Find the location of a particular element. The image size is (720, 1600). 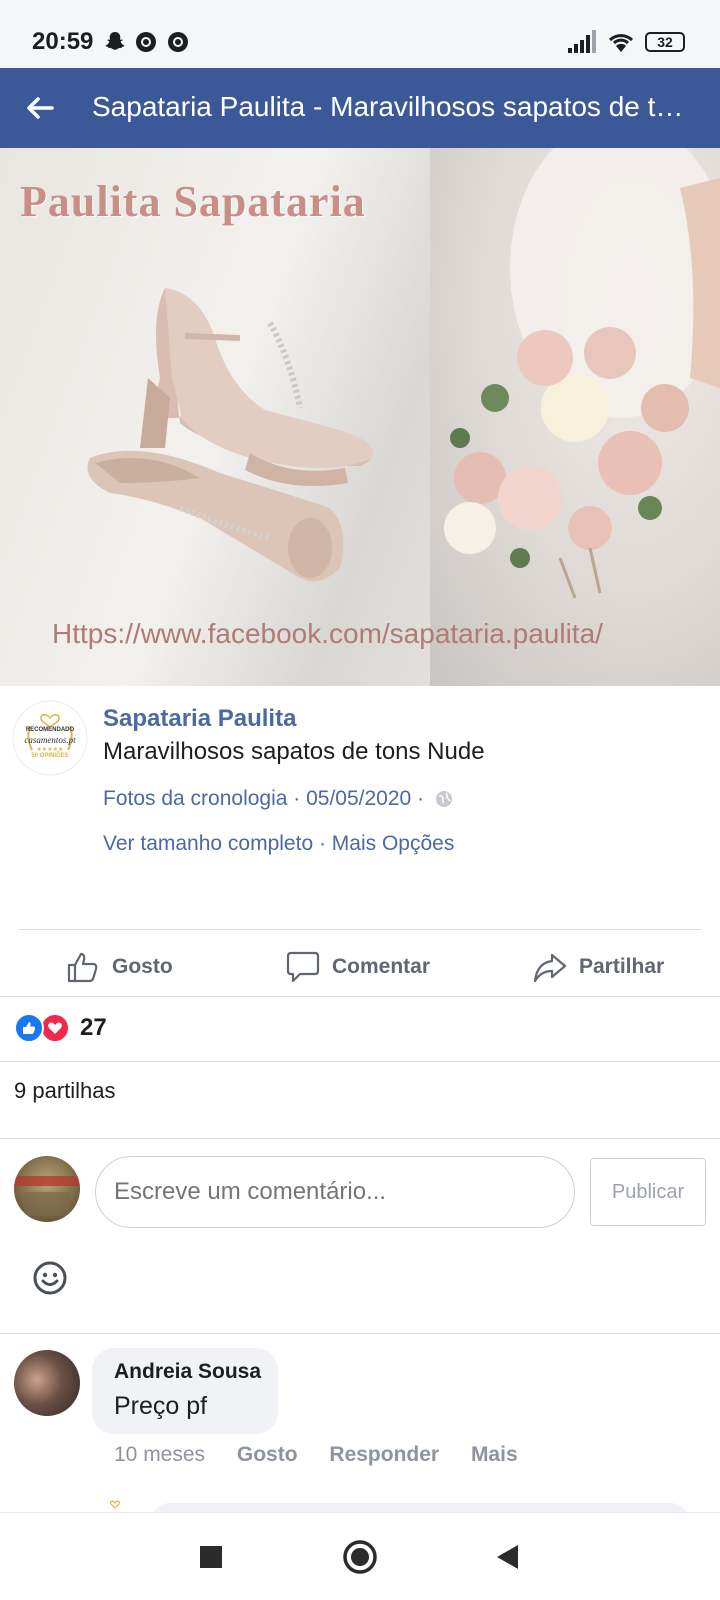

signal-icon is located at coordinates (582, 41).